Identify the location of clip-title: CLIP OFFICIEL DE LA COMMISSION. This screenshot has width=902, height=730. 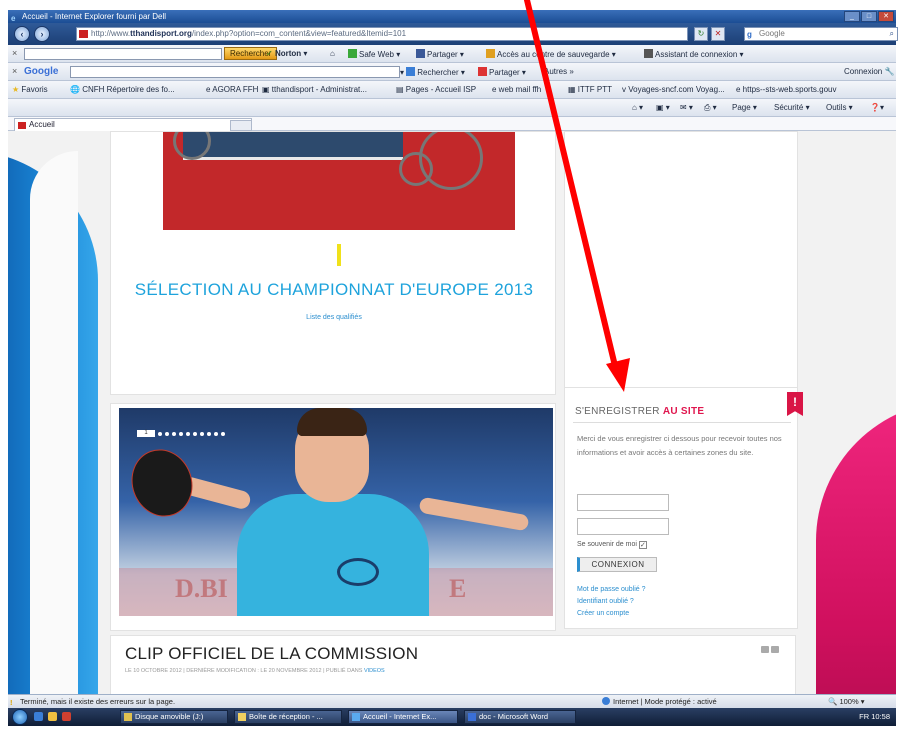
(271, 654).